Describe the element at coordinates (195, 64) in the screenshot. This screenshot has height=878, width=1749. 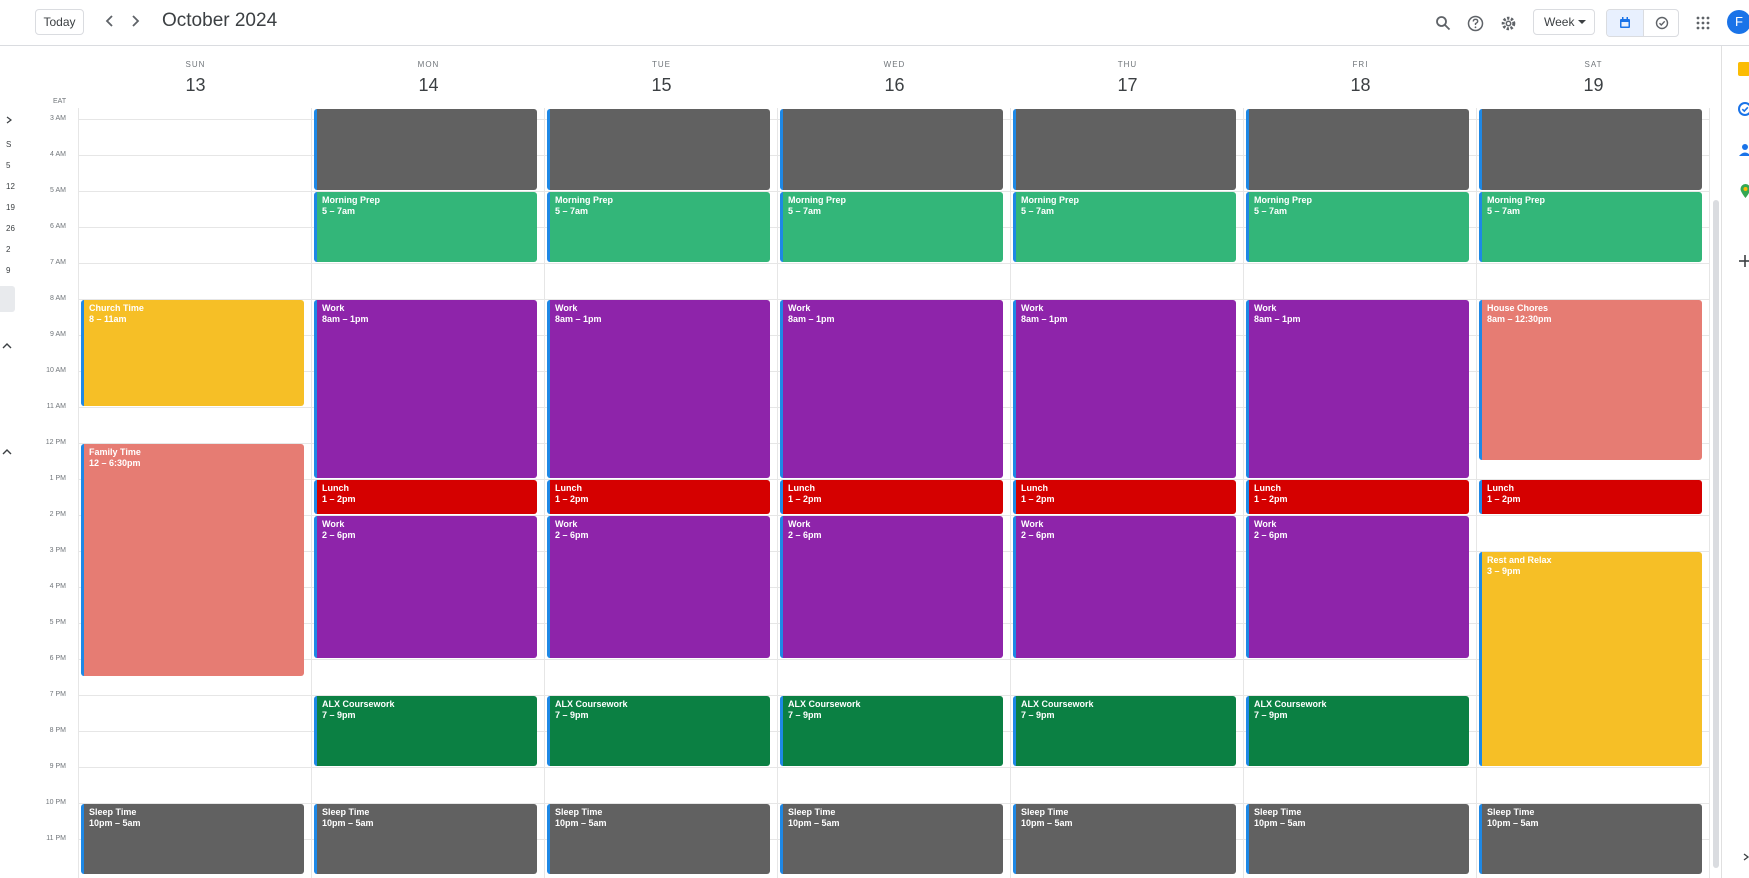
I see `day-of-week-label: SUN` at that location.